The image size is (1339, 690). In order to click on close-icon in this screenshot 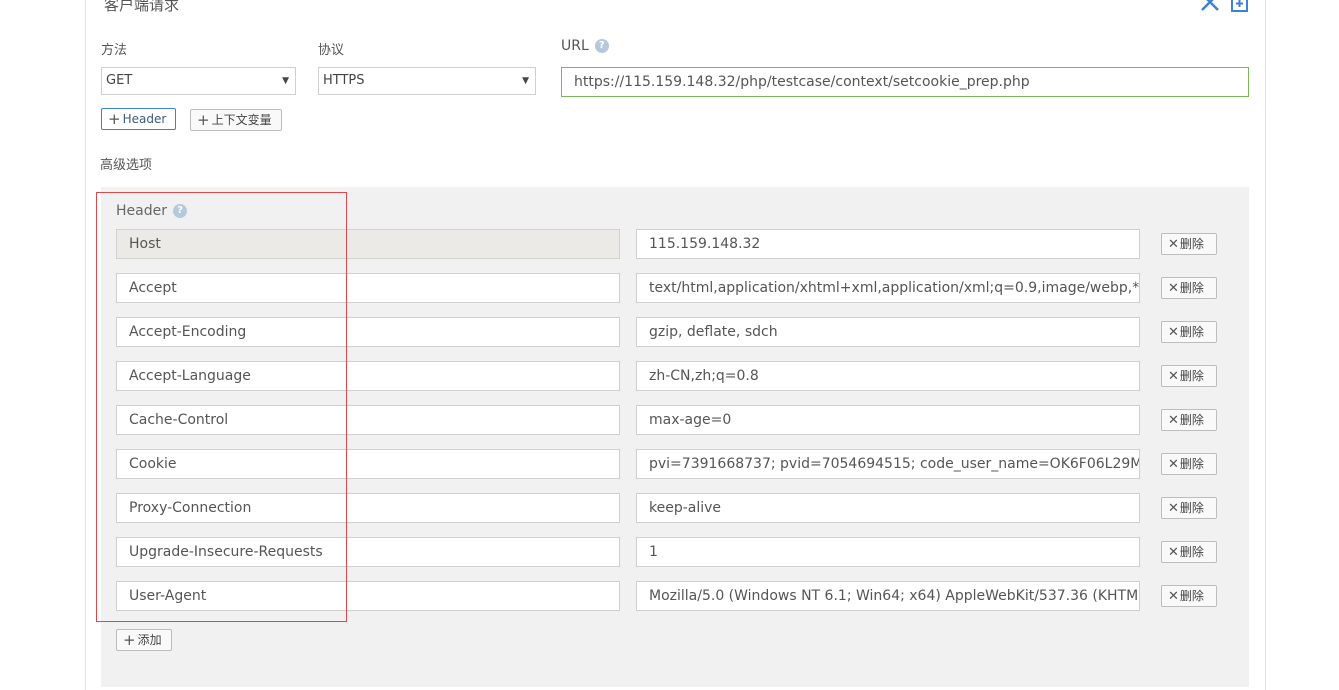, I will do `click(1210, 6)`.